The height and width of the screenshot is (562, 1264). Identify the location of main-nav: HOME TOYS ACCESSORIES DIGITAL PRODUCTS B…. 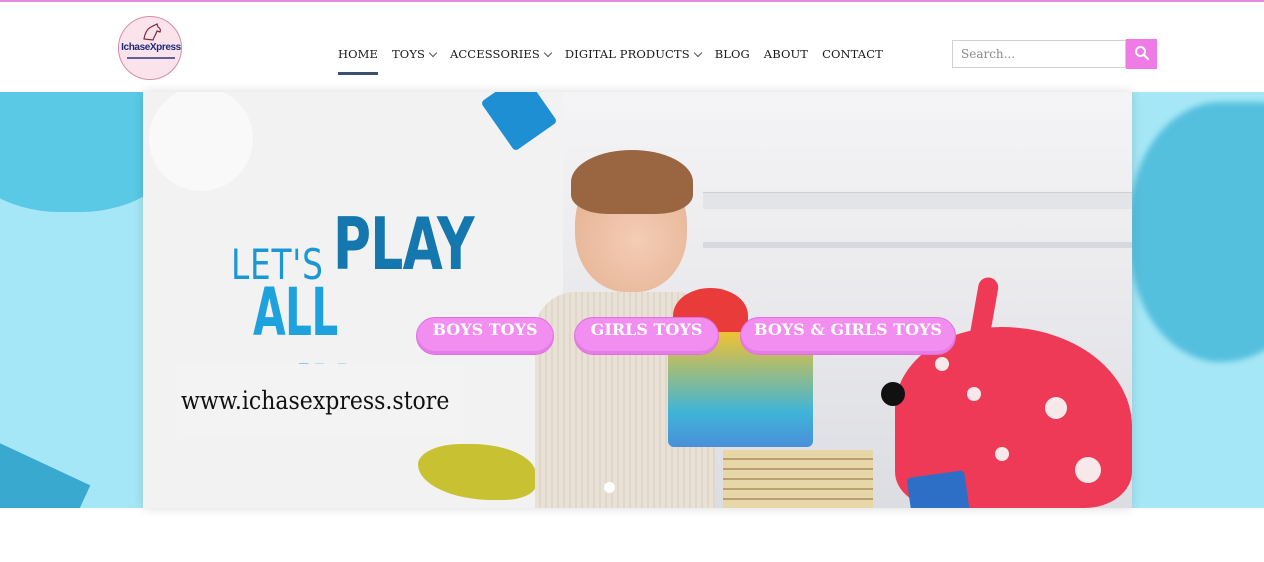
(617, 58).